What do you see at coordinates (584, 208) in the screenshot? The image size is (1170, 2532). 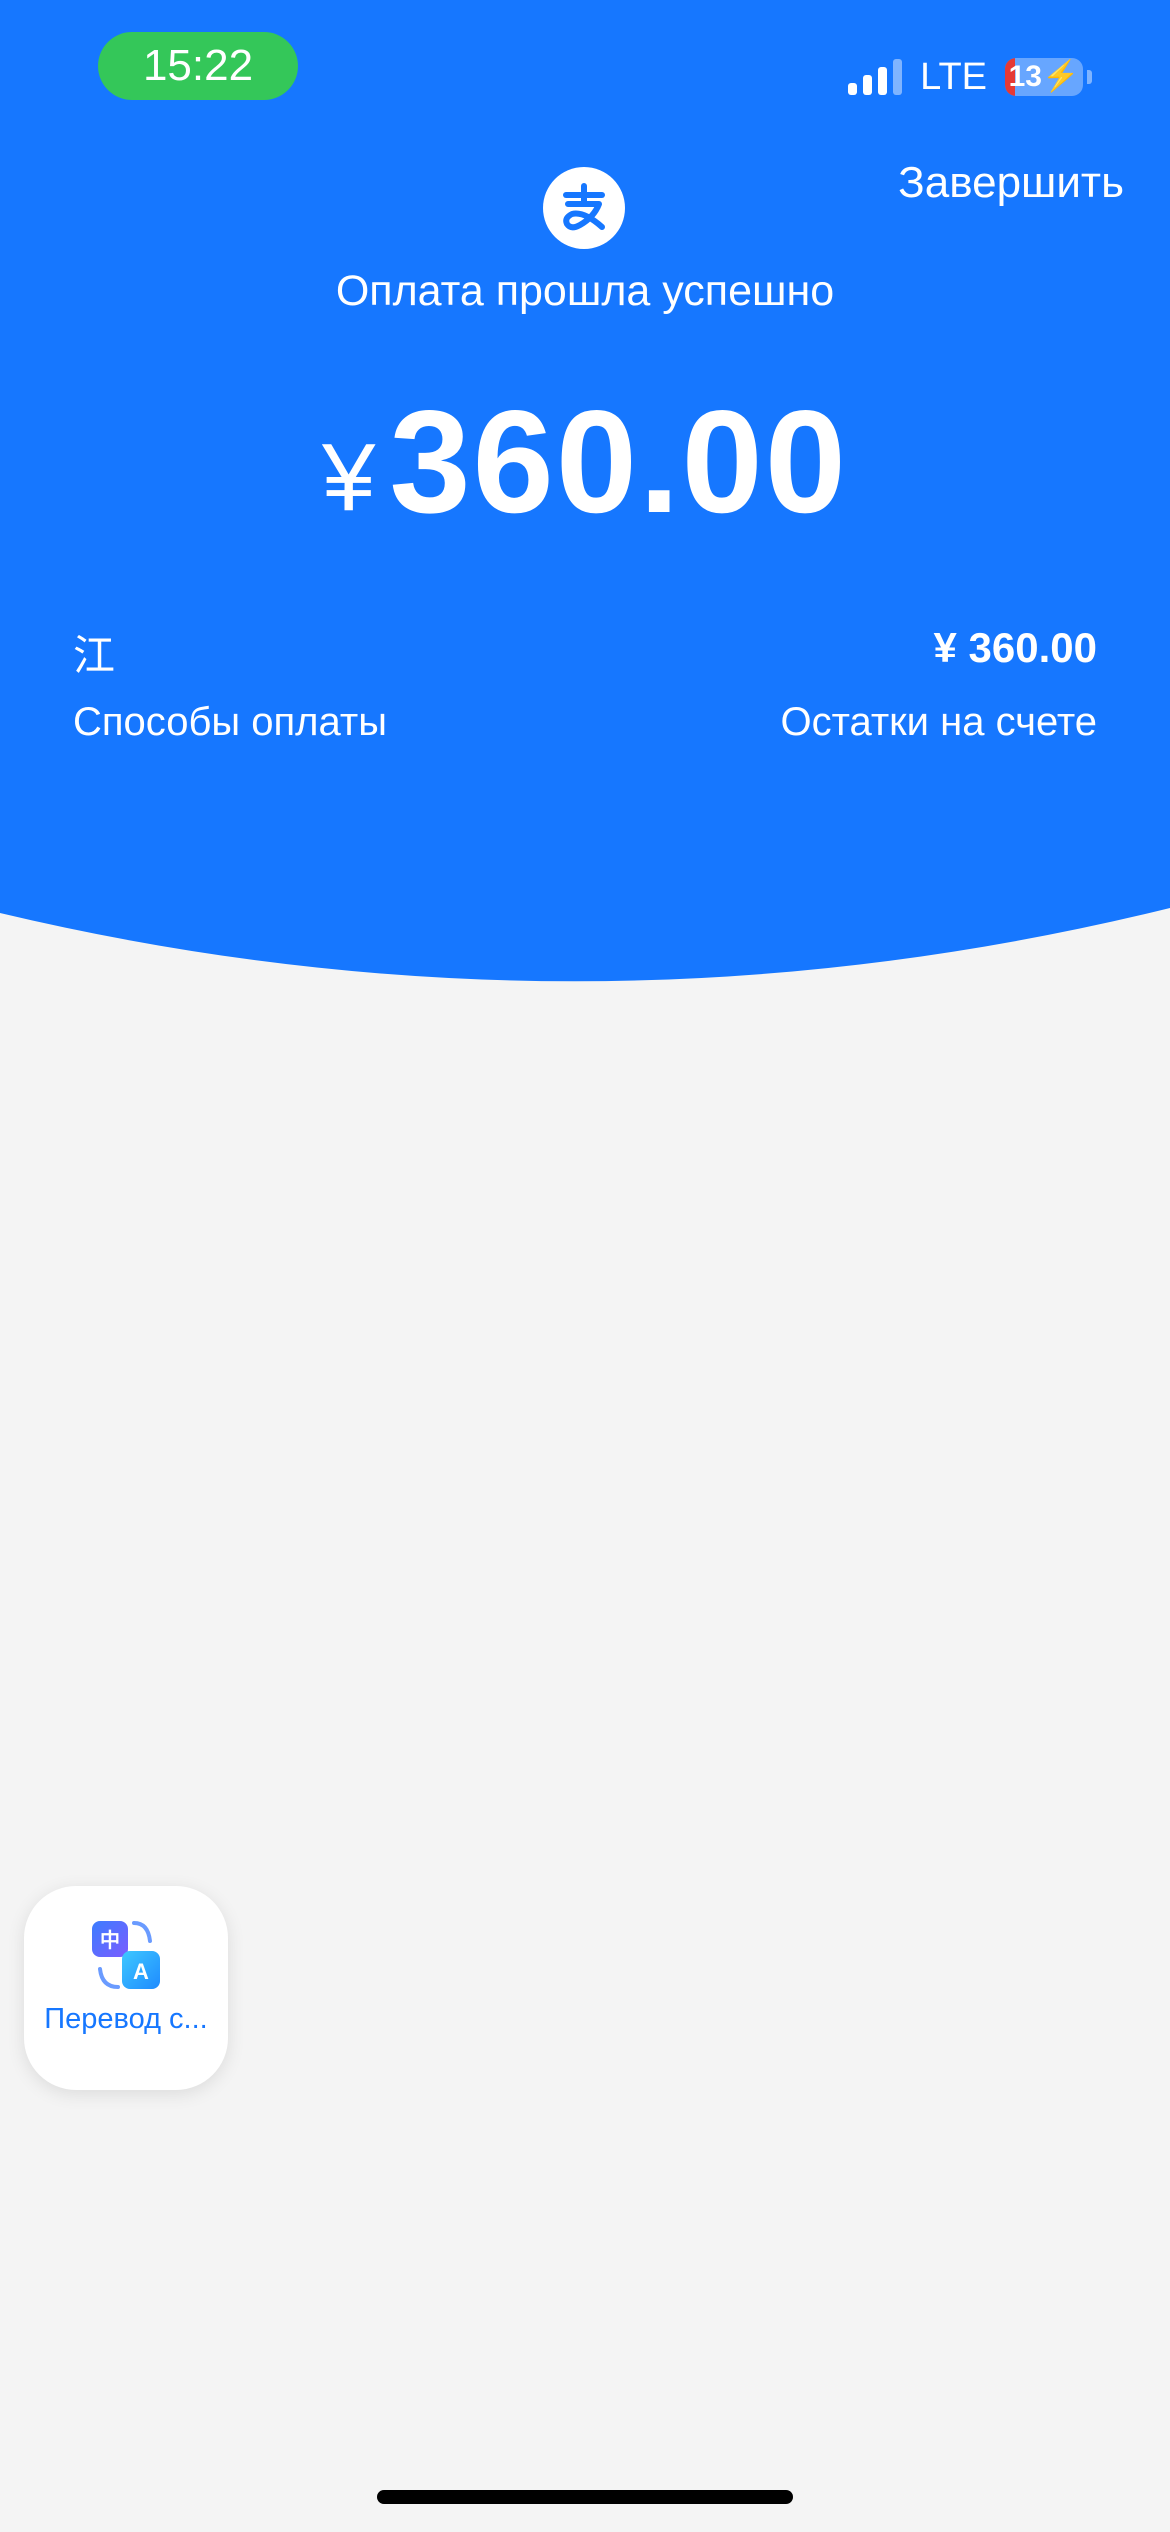 I see `alipay-logo-icon` at bounding box center [584, 208].